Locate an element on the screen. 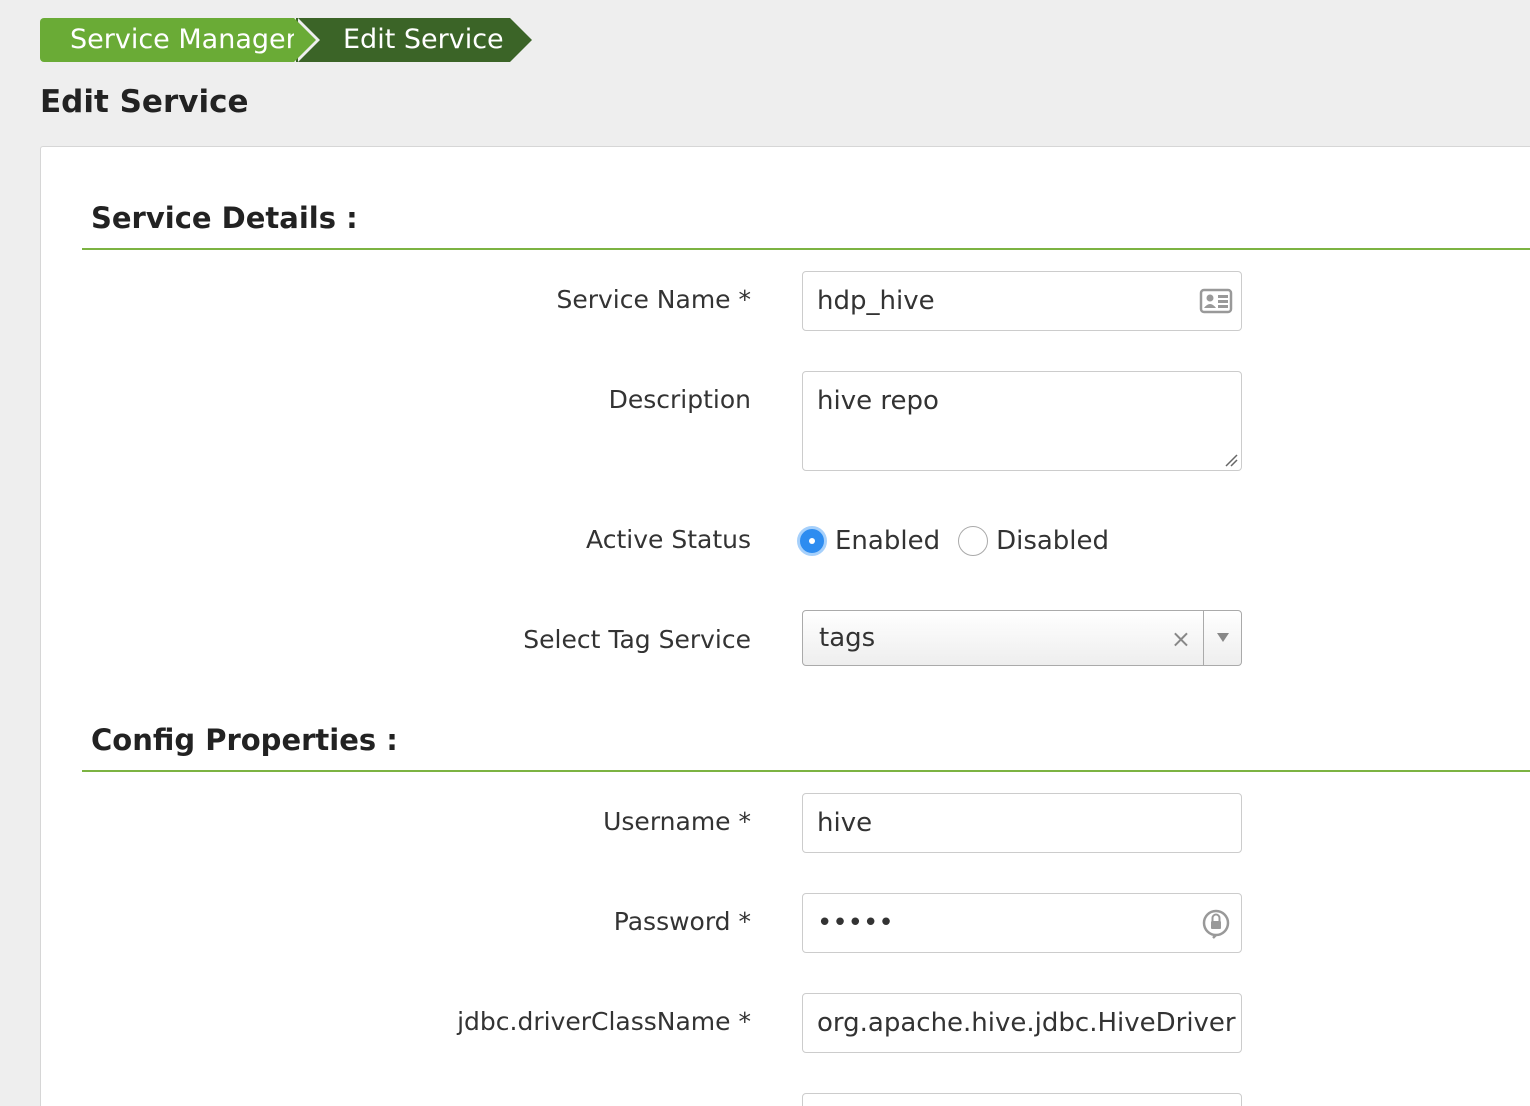 This screenshot has width=1530, height=1106. page-title: Edit Service is located at coordinates (144, 102).